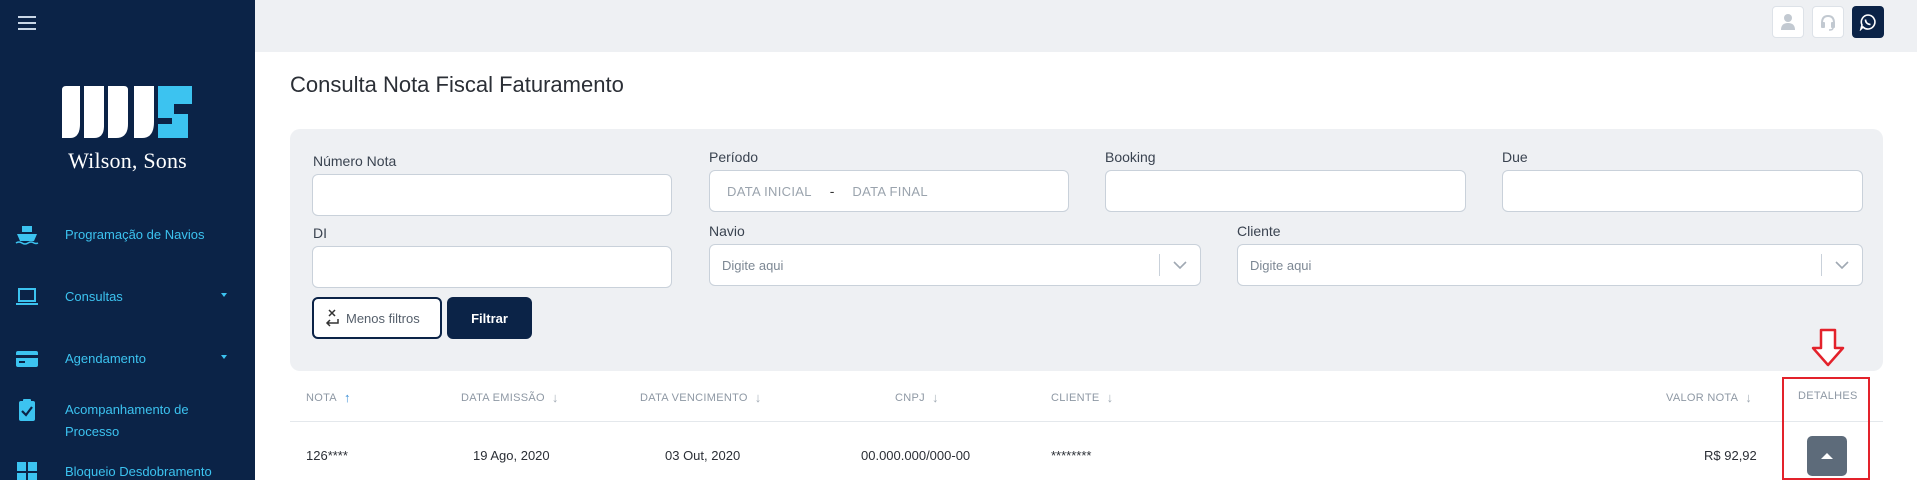  I want to click on column-header-data-vencimento: DATA VENCIMENTO ↓, so click(701, 397).